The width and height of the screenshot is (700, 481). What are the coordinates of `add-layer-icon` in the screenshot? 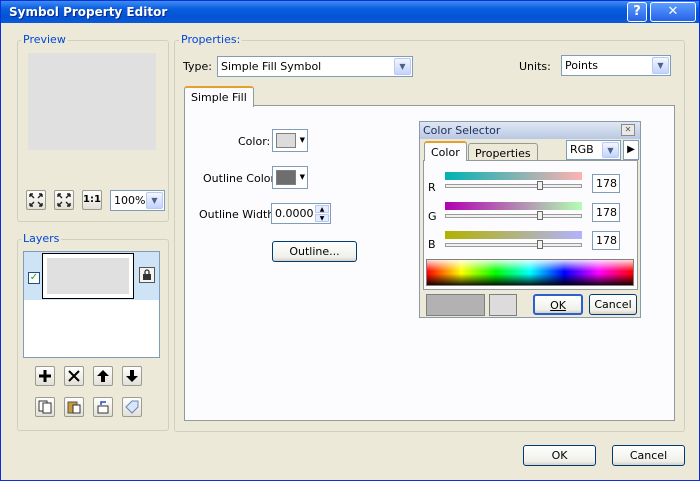 It's located at (45, 376).